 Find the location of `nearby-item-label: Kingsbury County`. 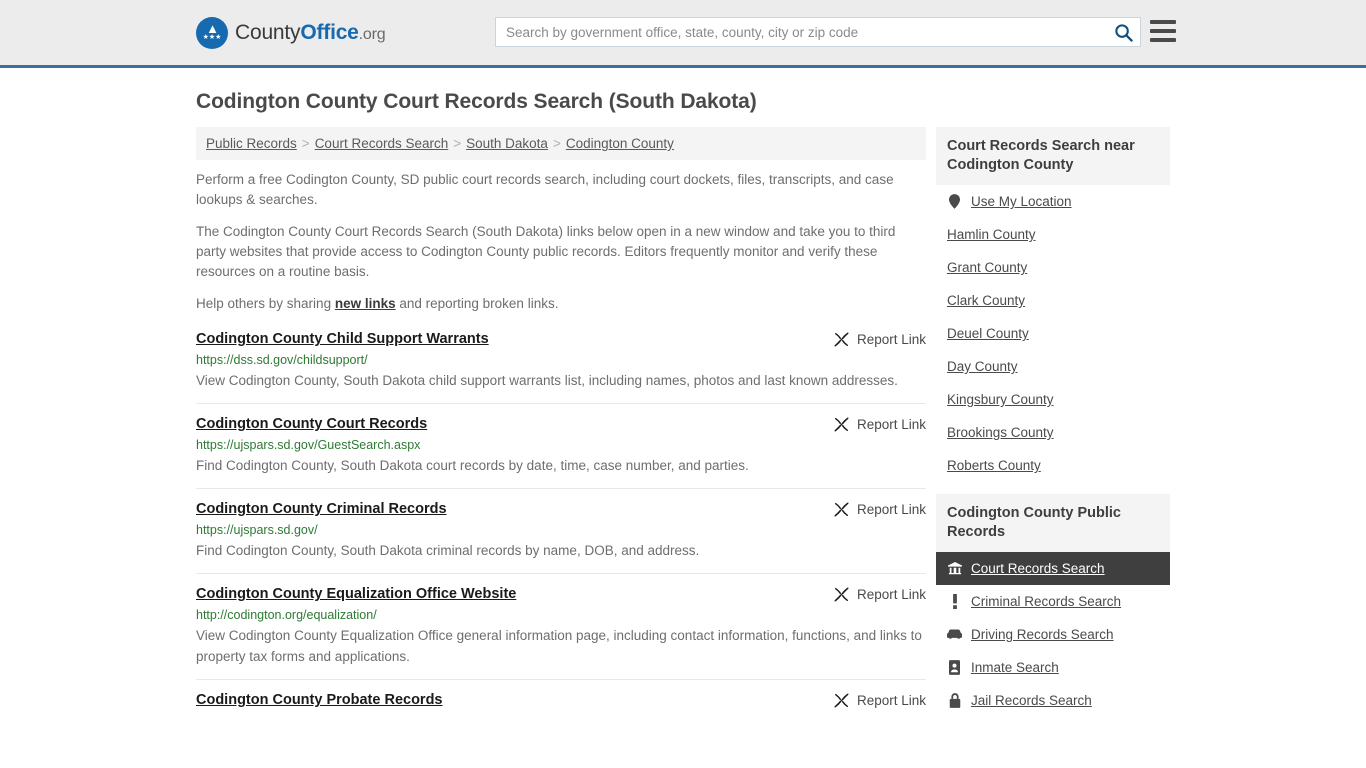

nearby-item-label: Kingsbury County is located at coordinates (1000, 399).